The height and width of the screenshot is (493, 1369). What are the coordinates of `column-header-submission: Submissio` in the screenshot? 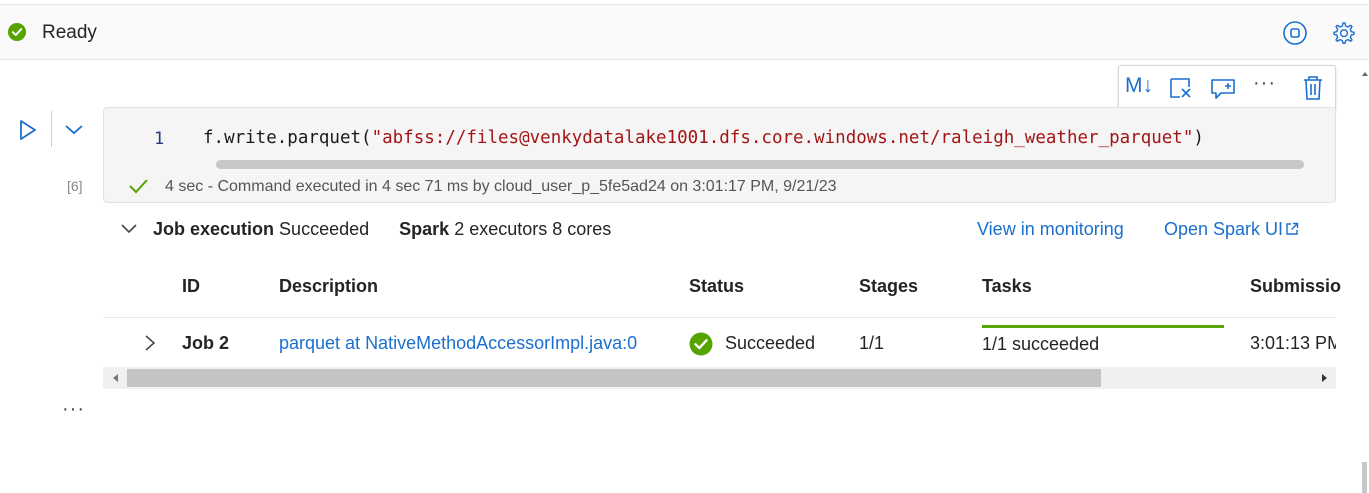 It's located at (1295, 286).